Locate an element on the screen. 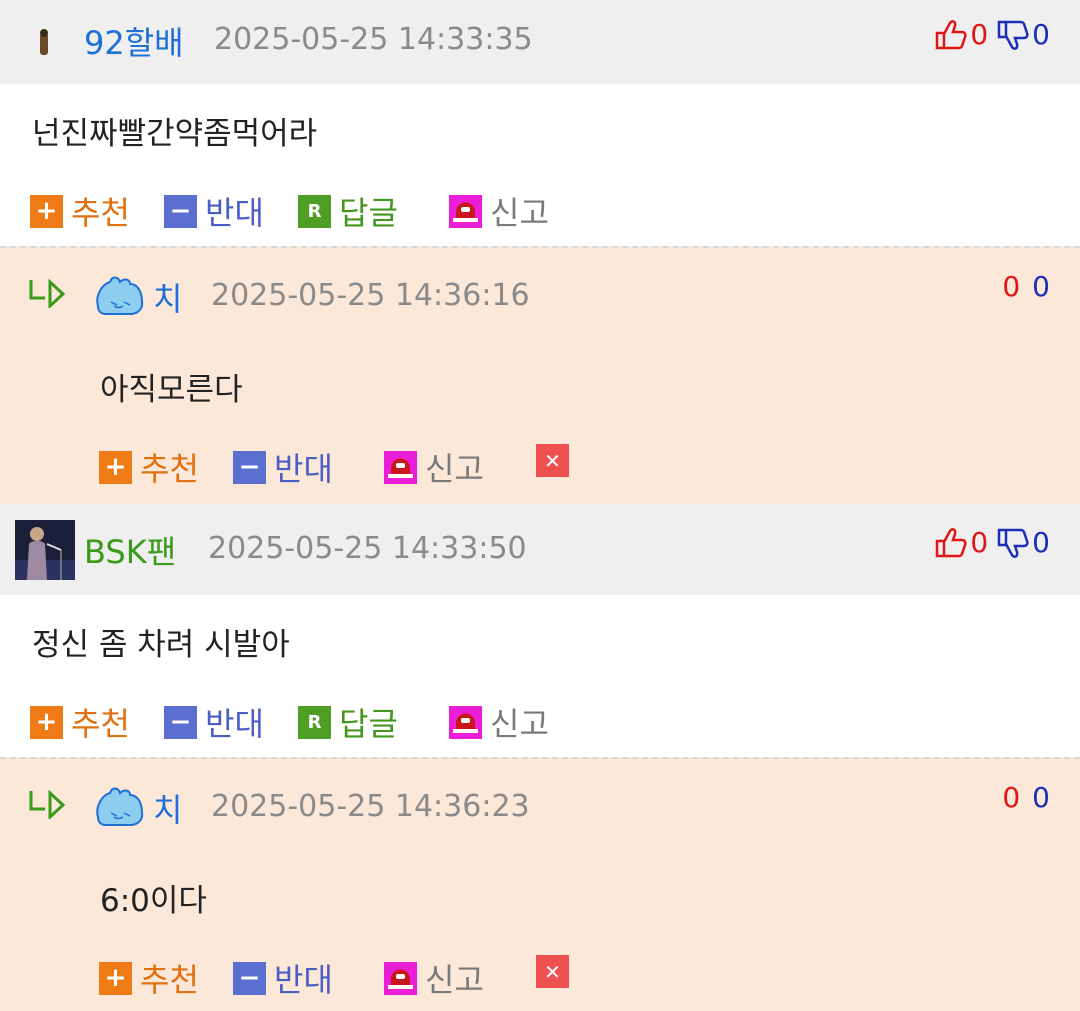 The width and height of the screenshot is (1080, 1011). author-nickname: 92할배 is located at coordinates (134, 41).